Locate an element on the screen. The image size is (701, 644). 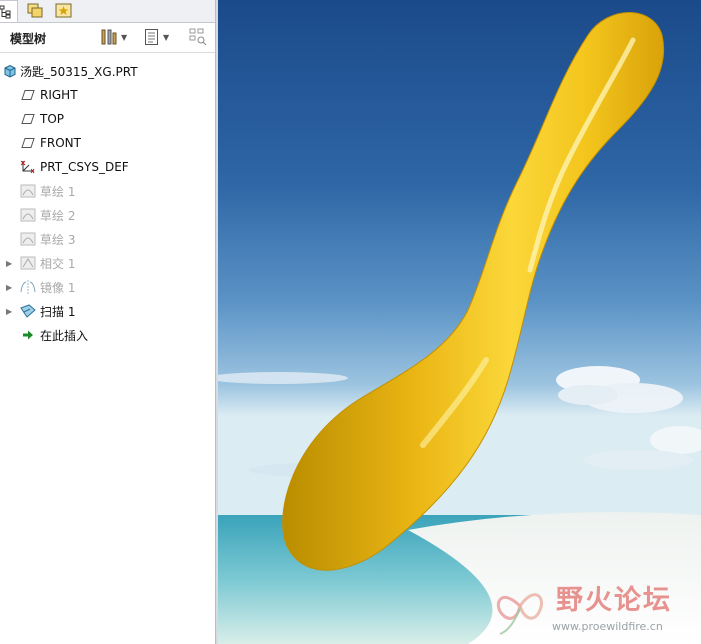
panel-title: 模型树 is located at coordinates (28, 39).